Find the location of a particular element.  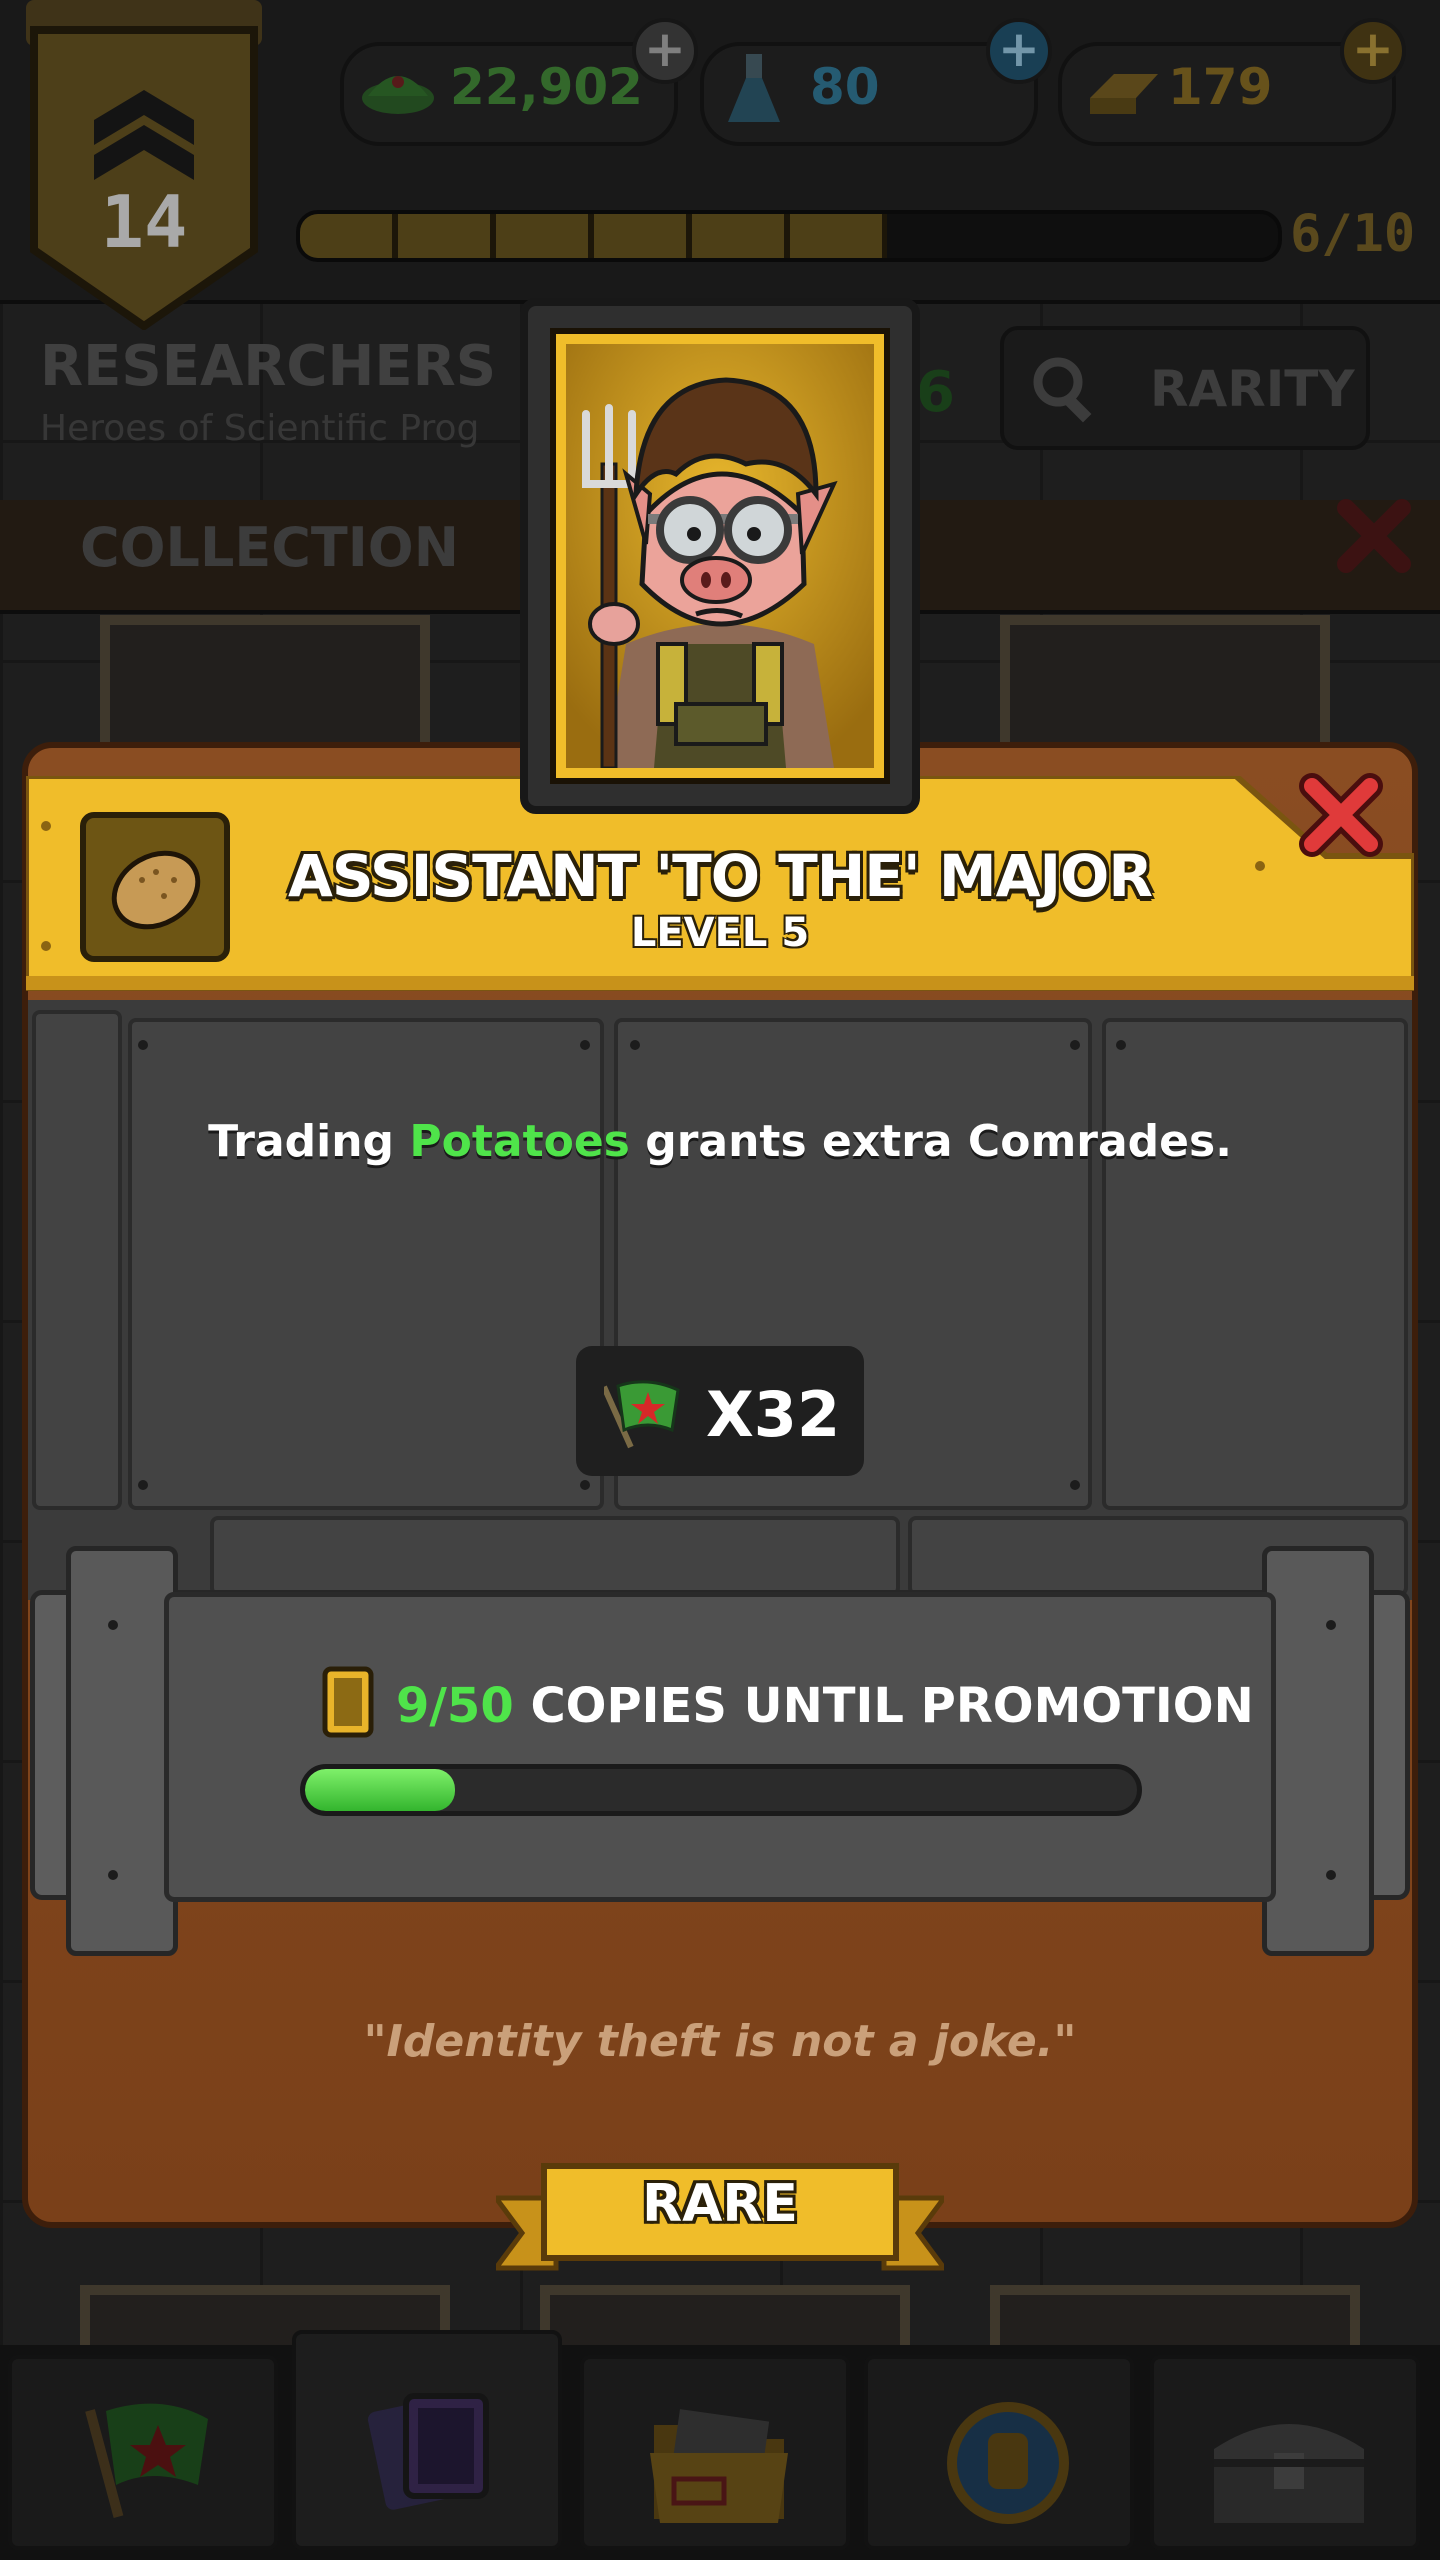

close-icon is located at coordinates (1341, 815).